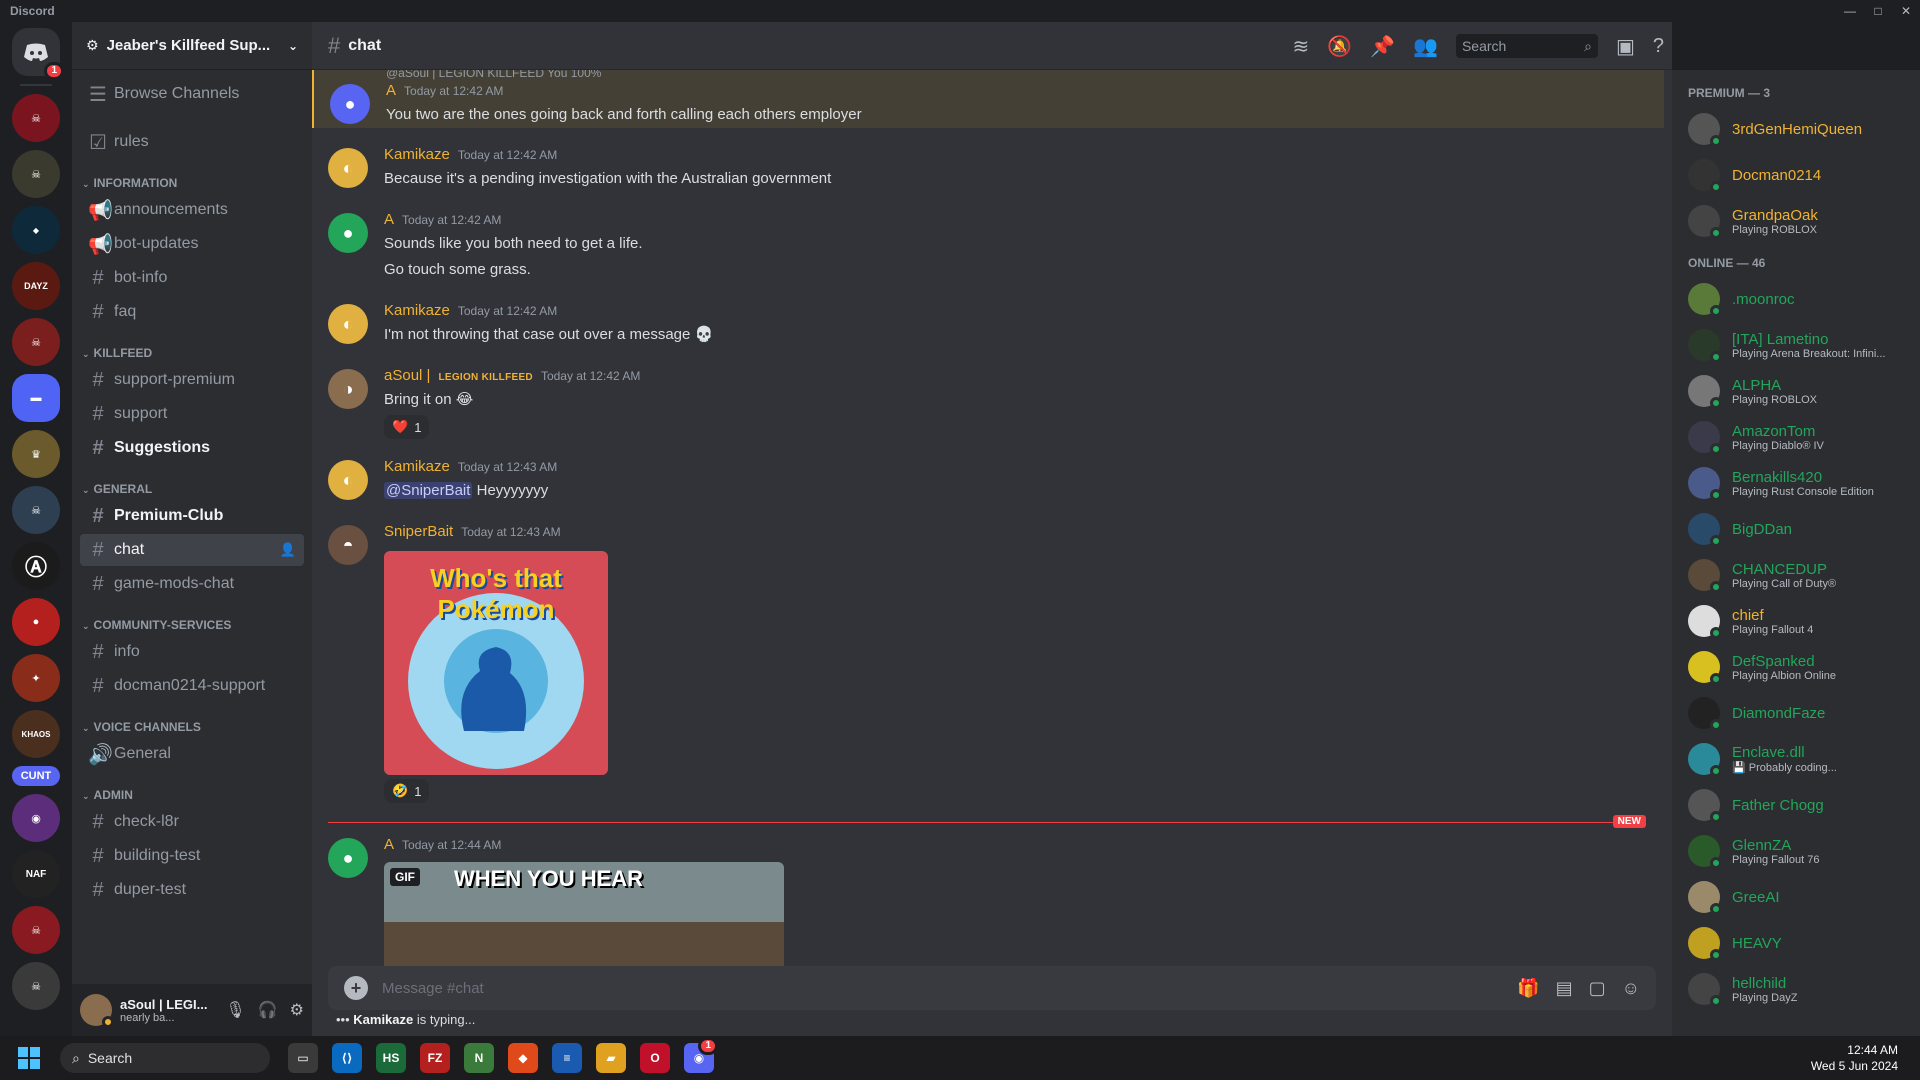  I want to click on category-voice-channels: ⌄ VOICE CHANNELS, so click(192, 724).